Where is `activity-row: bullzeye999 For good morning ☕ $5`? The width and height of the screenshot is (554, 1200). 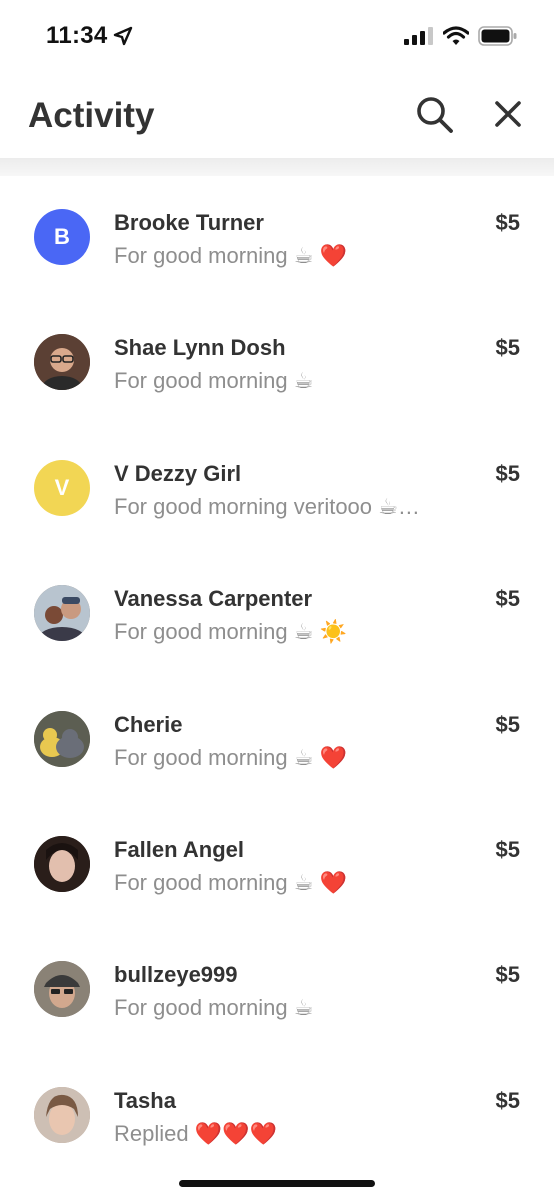 activity-row: bullzeye999 For good morning ☕ $5 is located at coordinates (277, 990).